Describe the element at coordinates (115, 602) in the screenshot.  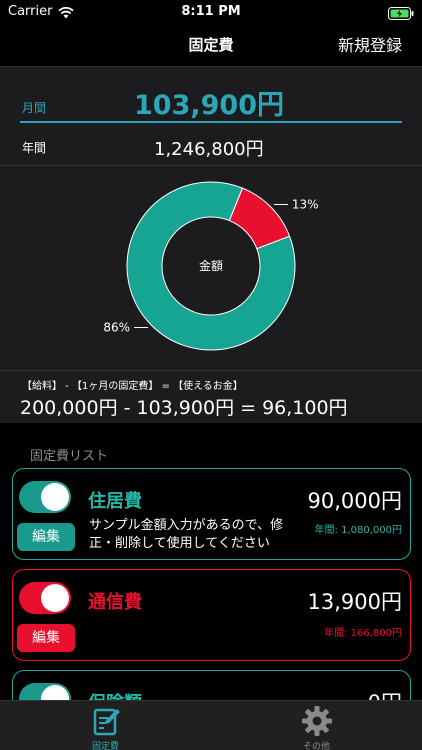
I see `item-name: 通信費` at that location.